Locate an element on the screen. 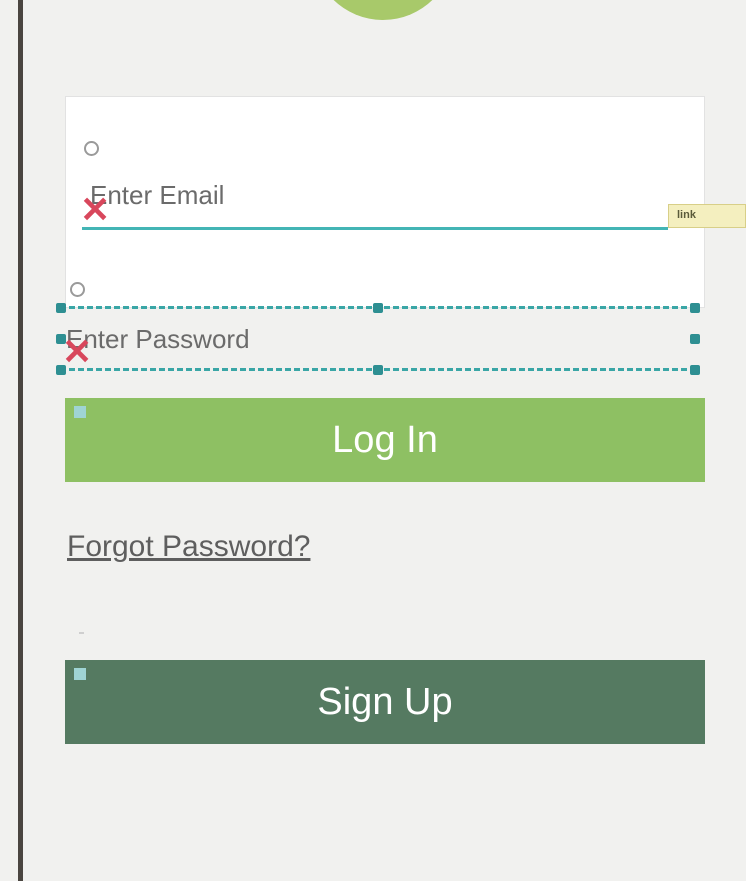  resize-handle-bottom-left is located at coordinates (61, 370).